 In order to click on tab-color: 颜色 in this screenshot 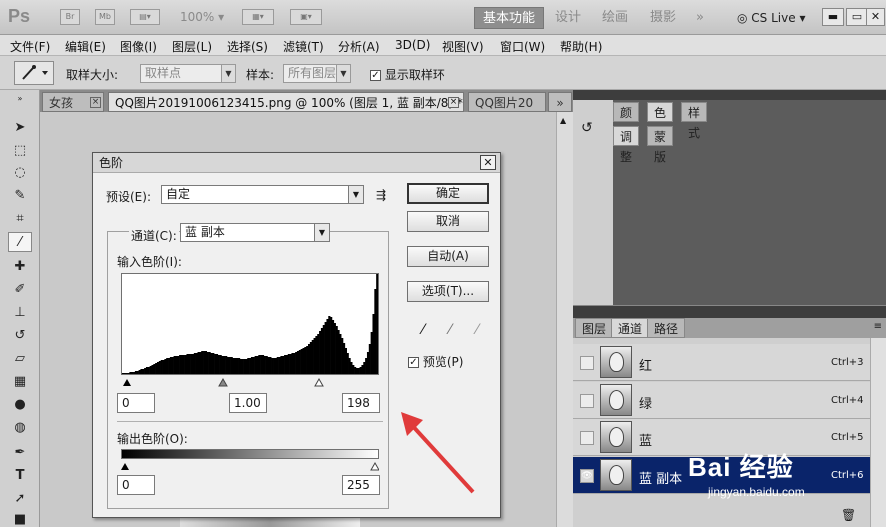, I will do `click(626, 121)`.